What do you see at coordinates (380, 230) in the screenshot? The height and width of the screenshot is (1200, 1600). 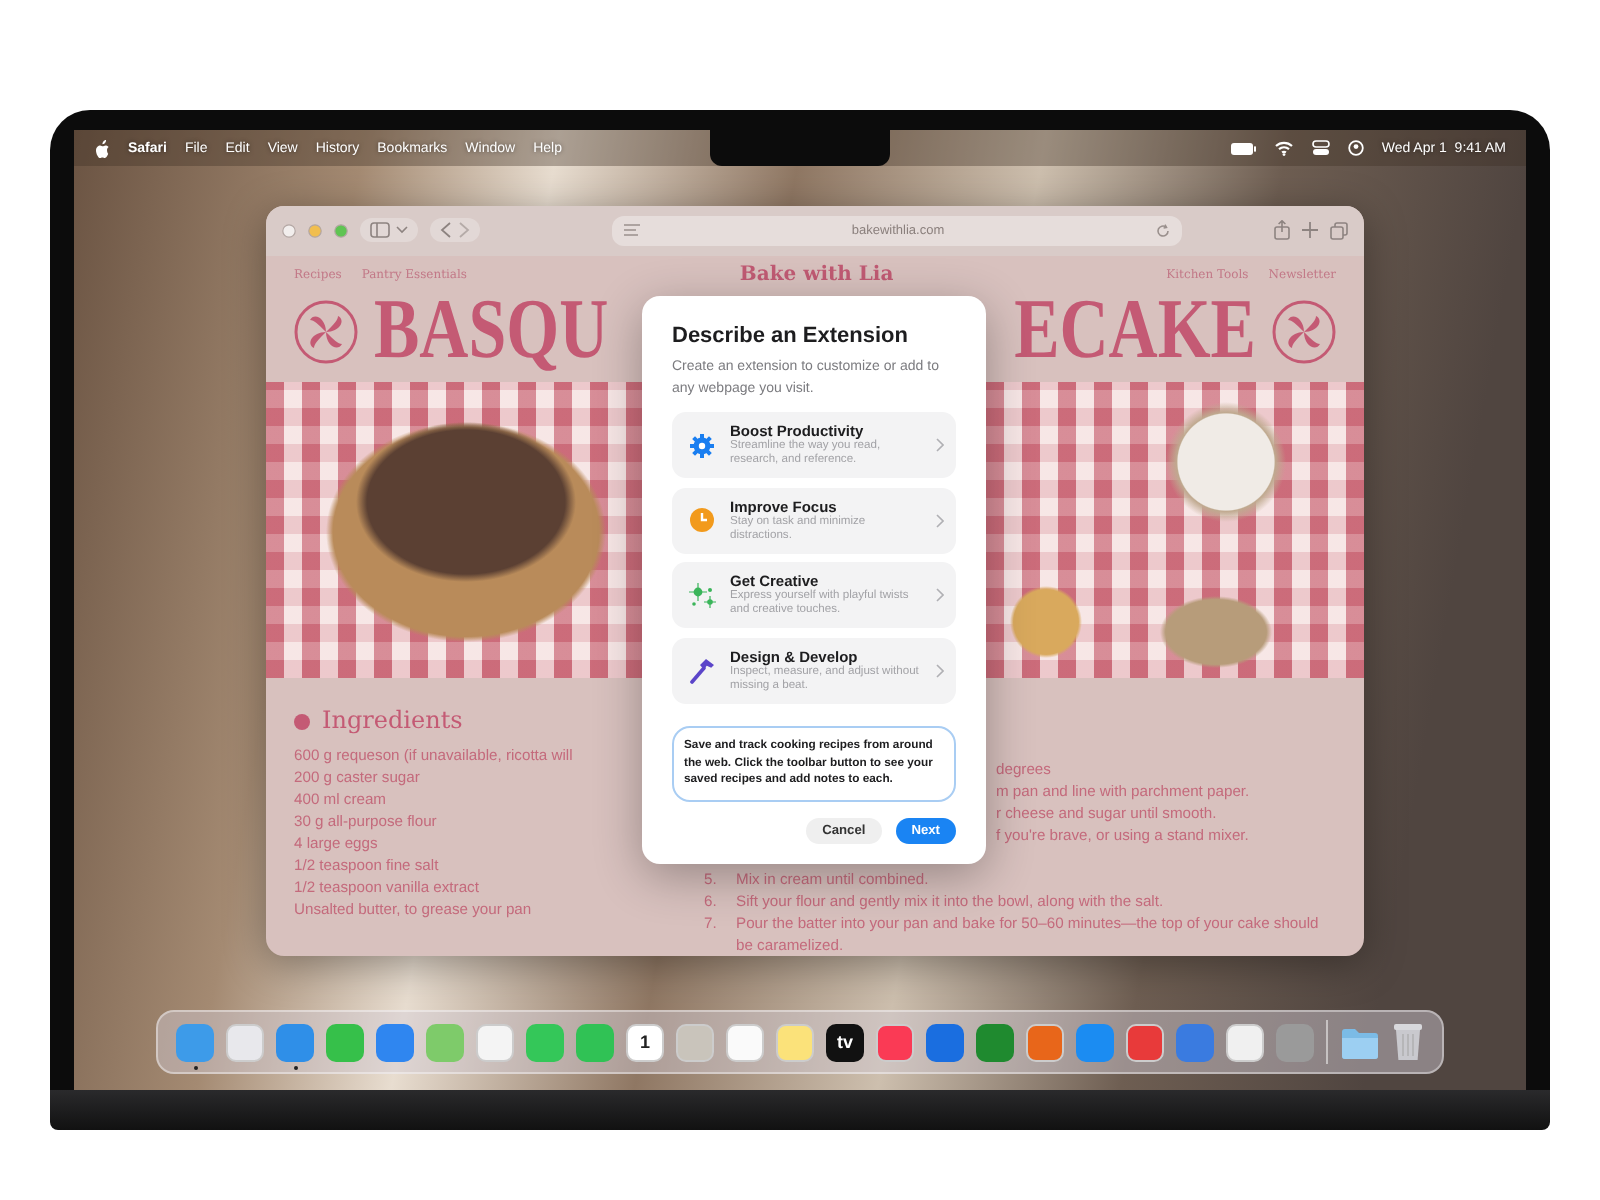 I see `sidebar-icon` at bounding box center [380, 230].